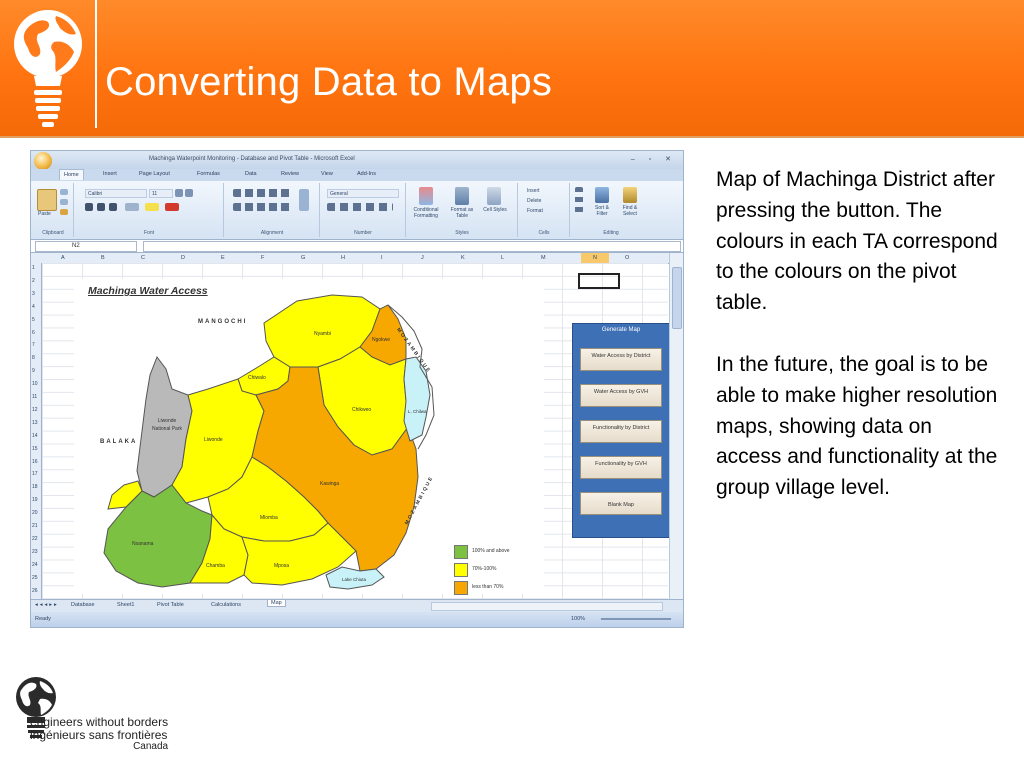 The width and height of the screenshot is (1024, 768). Describe the element at coordinates (33, 307) in the screenshot. I see `row-header: 4` at that location.